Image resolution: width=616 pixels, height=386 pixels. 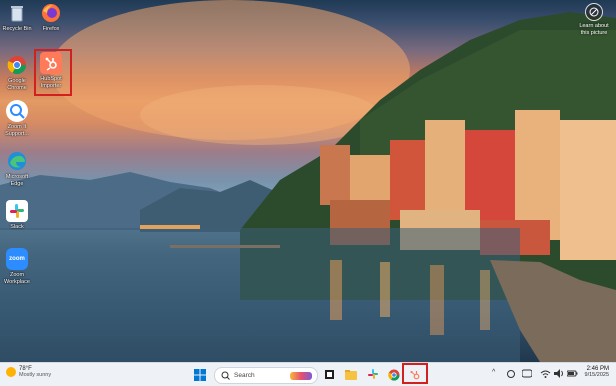 I want to click on learn-about-picture: Learn about this picture, so click(x=594, y=19).